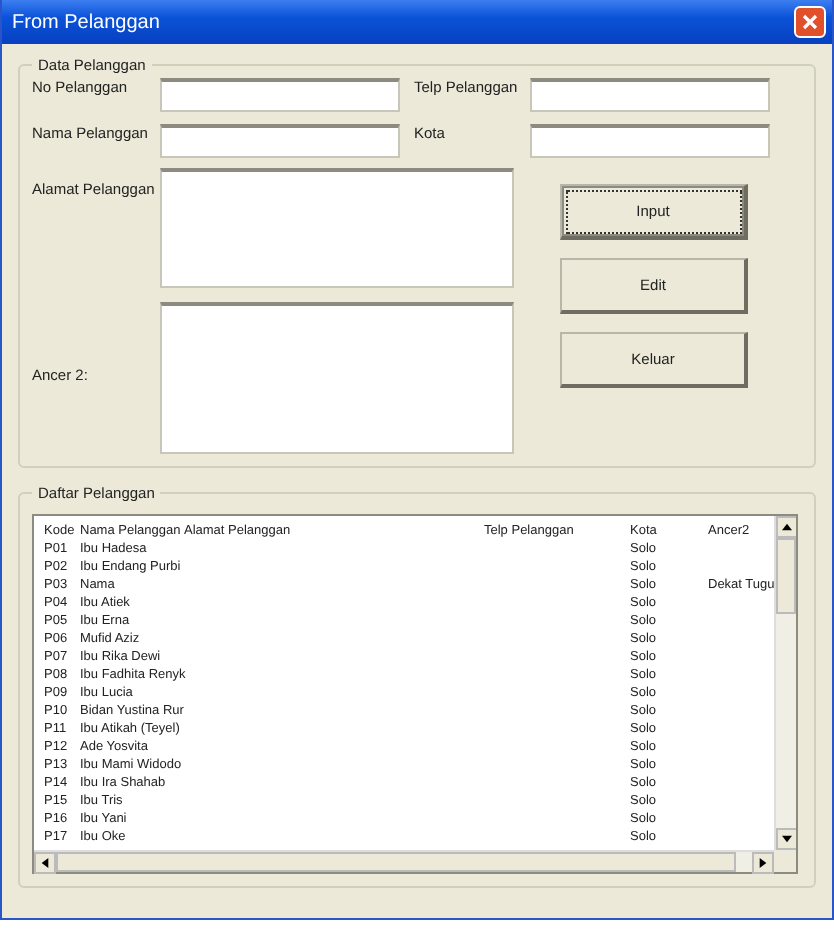 Image resolution: width=834 pixels, height=930 pixels. I want to click on down-arrow-icon, so click(787, 839).